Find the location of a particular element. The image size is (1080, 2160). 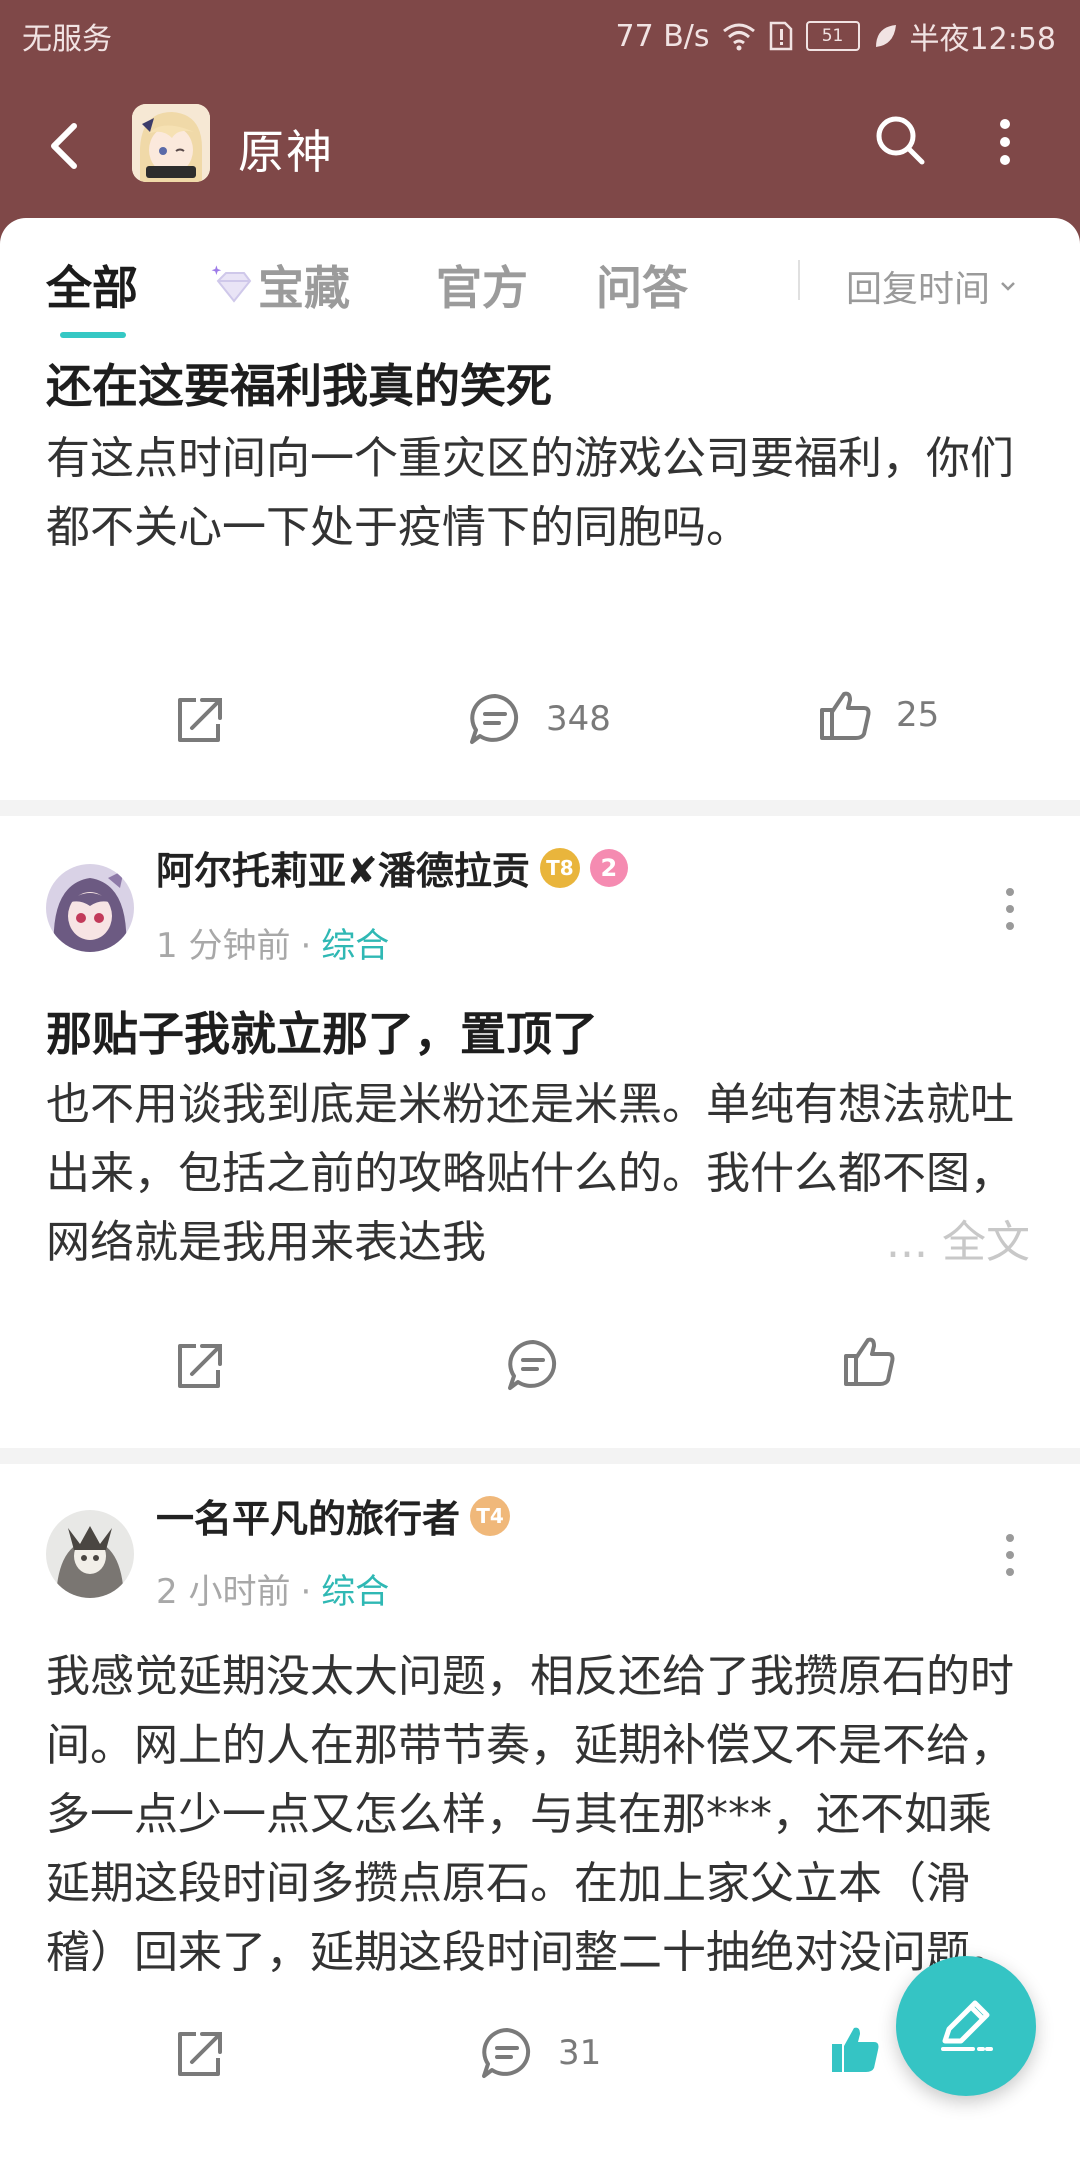

active-tab-indicator is located at coordinates (93, 335).